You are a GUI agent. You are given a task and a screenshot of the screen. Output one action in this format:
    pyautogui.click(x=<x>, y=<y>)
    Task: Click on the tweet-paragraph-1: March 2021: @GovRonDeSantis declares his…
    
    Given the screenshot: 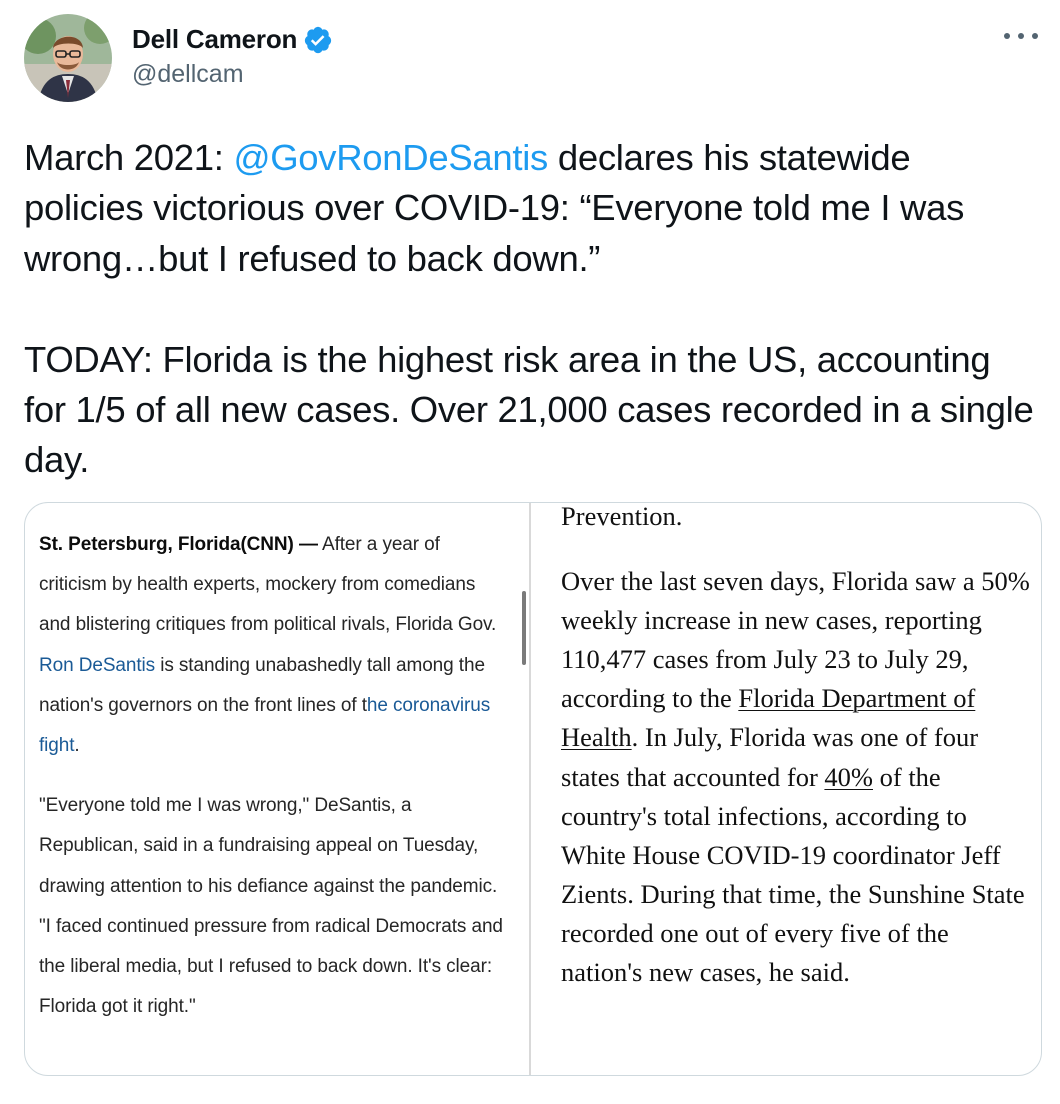 What is the action you would take?
    pyautogui.click(x=531, y=208)
    